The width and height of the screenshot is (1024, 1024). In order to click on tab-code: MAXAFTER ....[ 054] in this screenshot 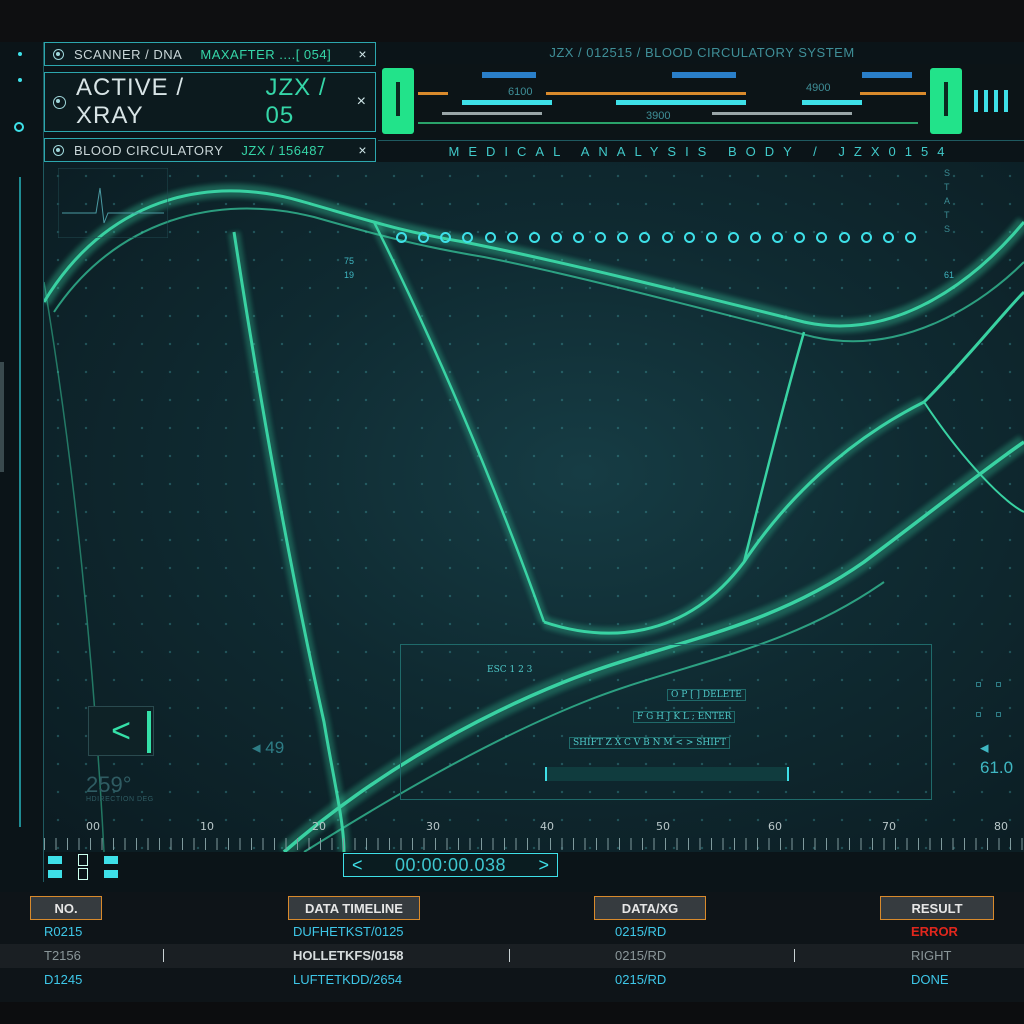, I will do `click(266, 54)`.